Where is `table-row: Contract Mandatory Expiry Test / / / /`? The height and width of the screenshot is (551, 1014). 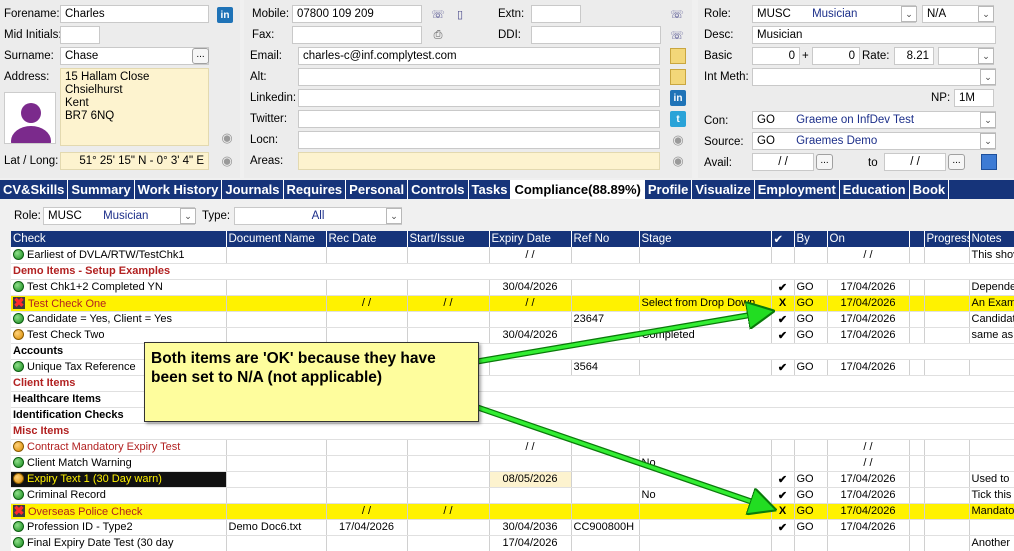 table-row: Contract Mandatory Expiry Test / / / / is located at coordinates (512, 447).